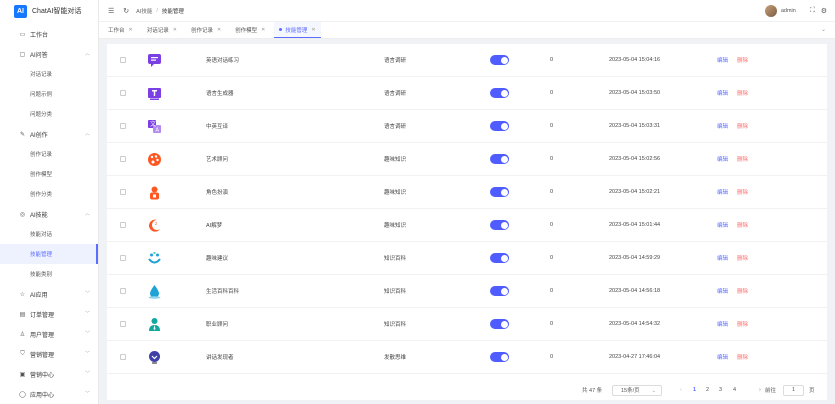 This screenshot has width=835, height=404. Describe the element at coordinates (760, 390) in the screenshot. I see `next-page-button: ›` at that location.